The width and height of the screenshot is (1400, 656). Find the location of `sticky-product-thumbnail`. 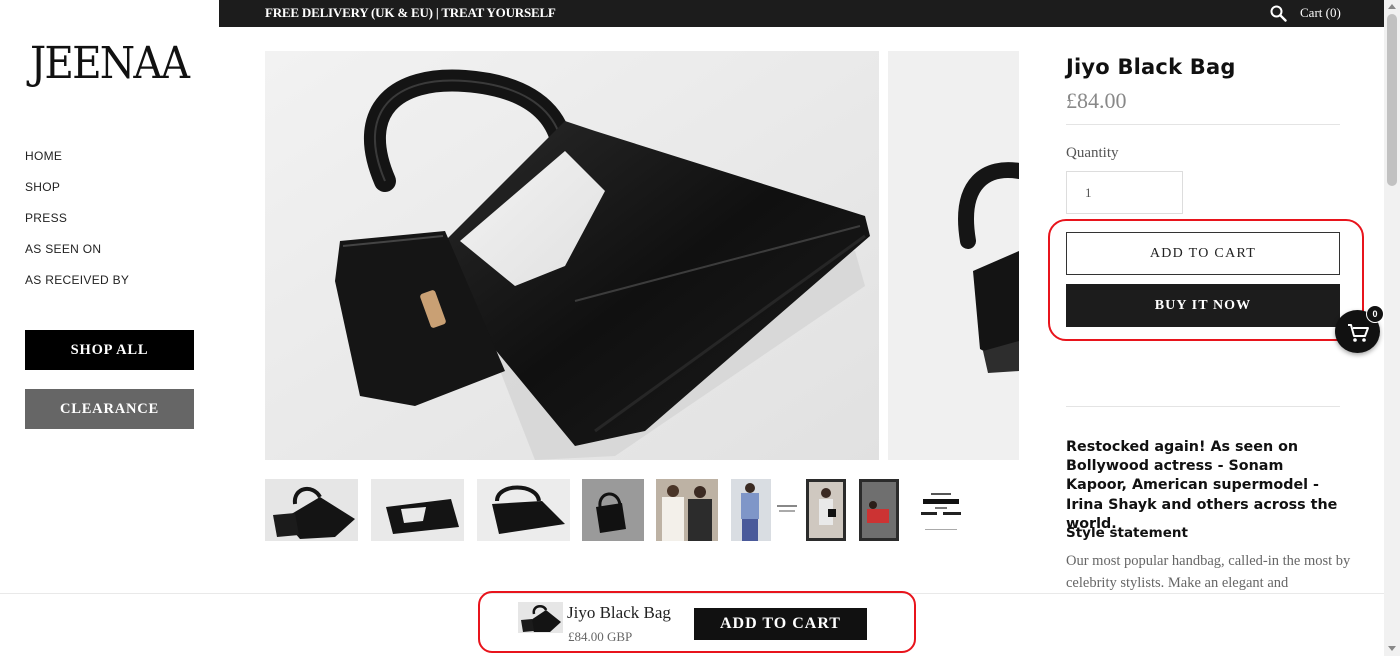

sticky-product-thumbnail is located at coordinates (540, 617).